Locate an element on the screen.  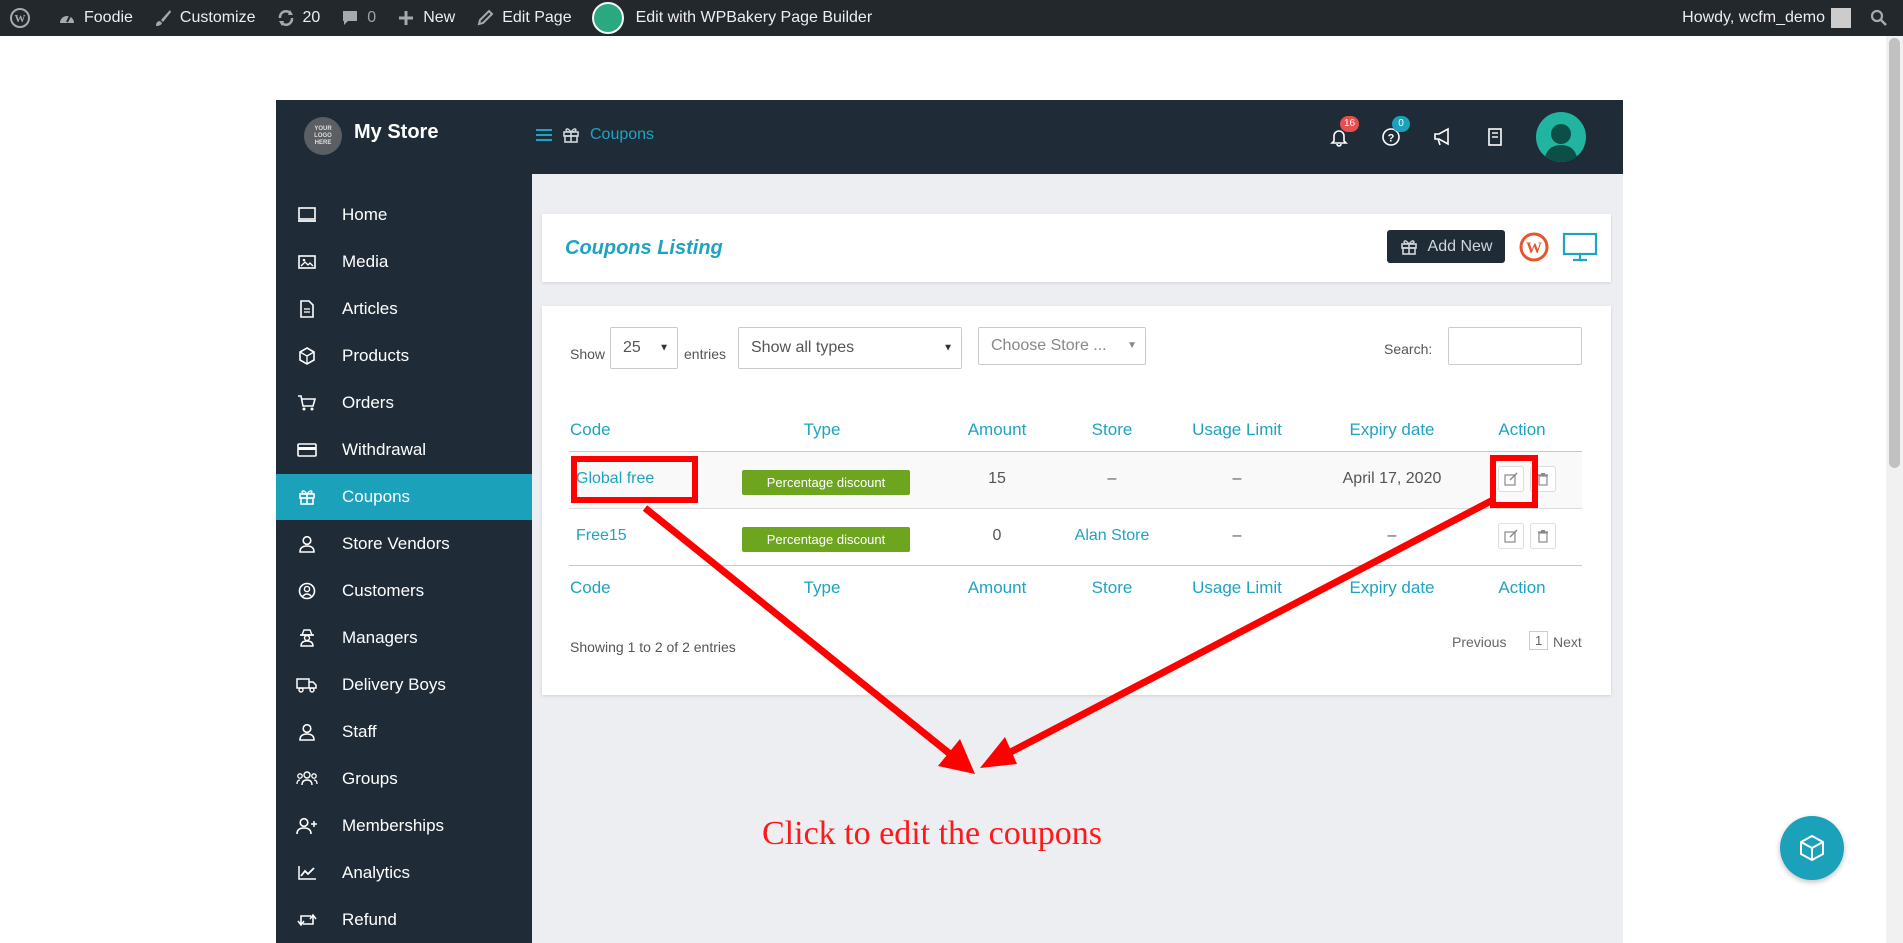
floating-support-button is located at coordinates (1812, 848).